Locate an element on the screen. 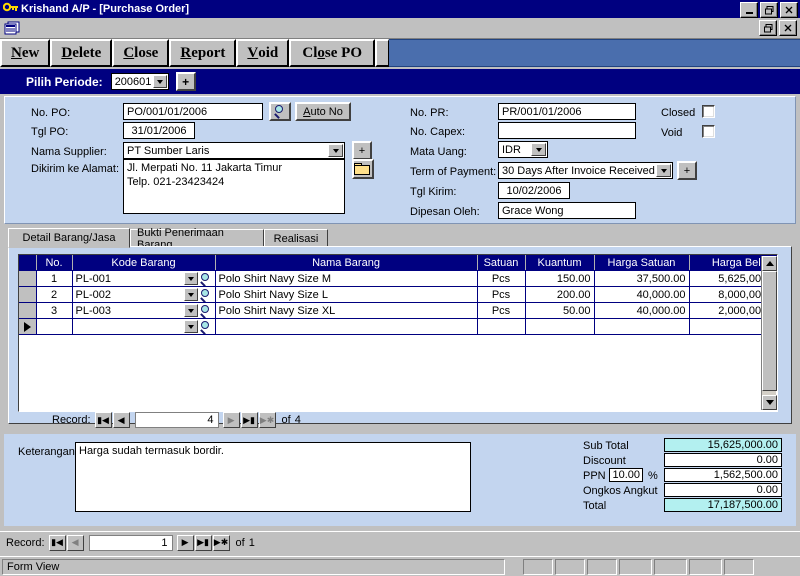 Image resolution: width=800 pixels, height=576 pixels. mdi-close-button is located at coordinates (788, 28).